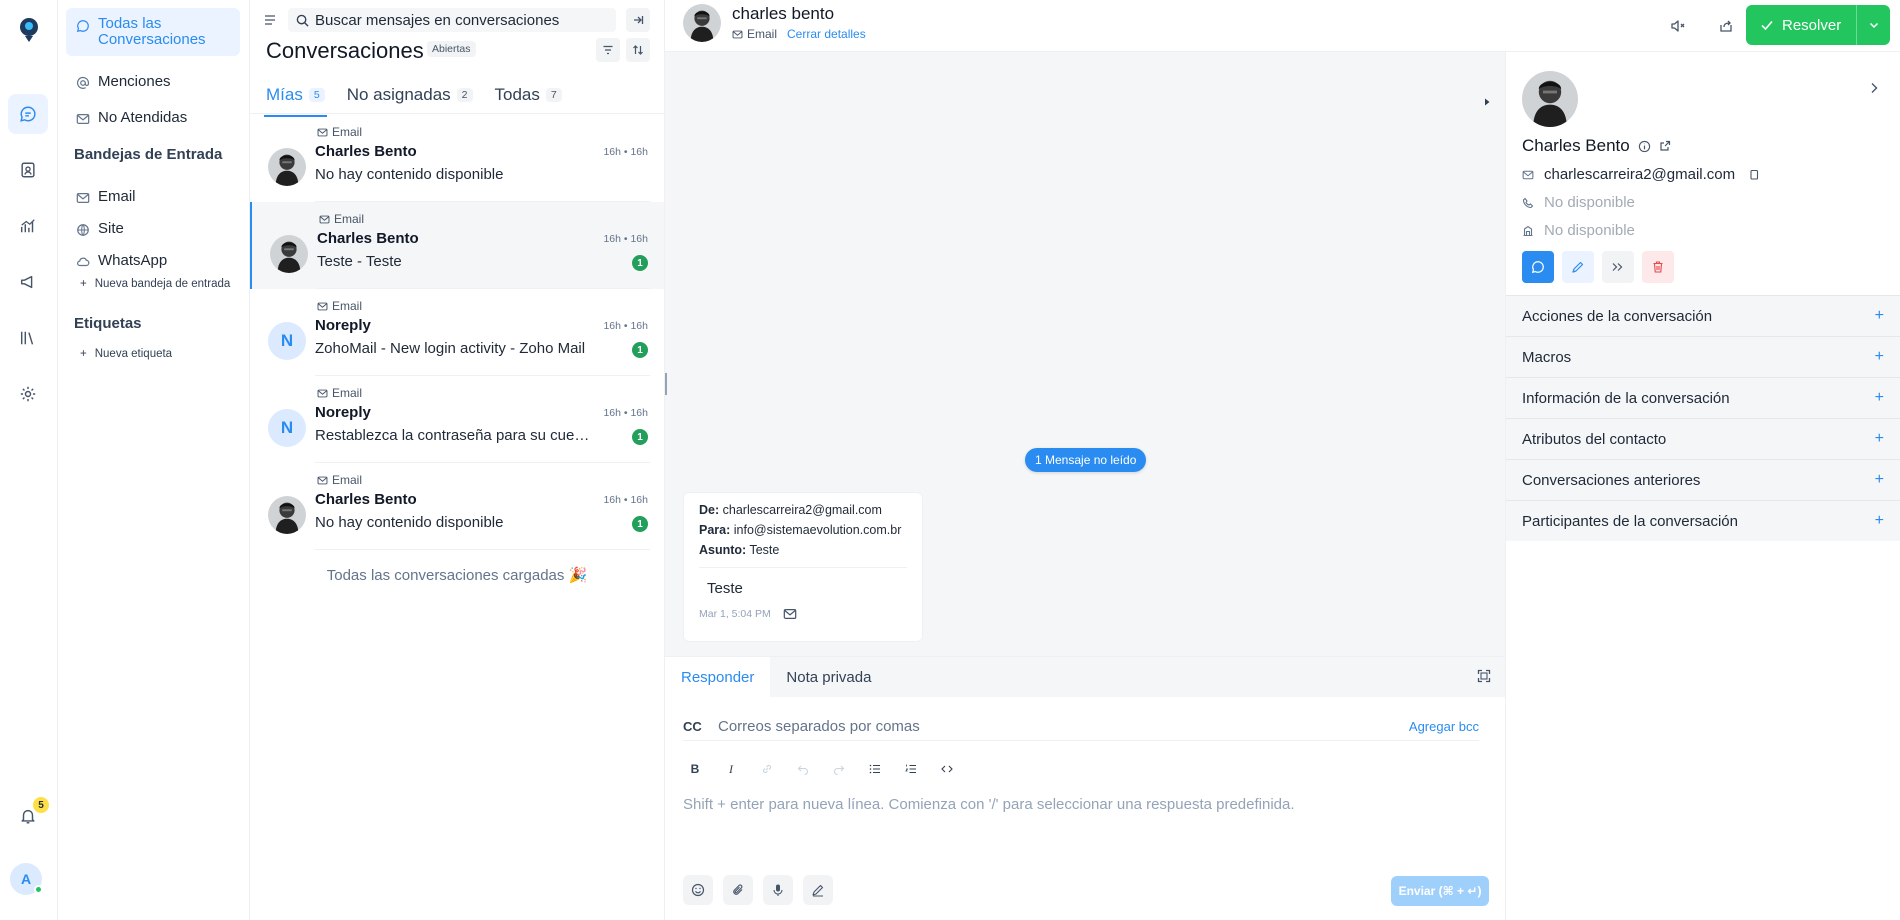 The height and width of the screenshot is (920, 1900). Describe the element at coordinates (83, 230) in the screenshot. I see `globe-icon` at that location.